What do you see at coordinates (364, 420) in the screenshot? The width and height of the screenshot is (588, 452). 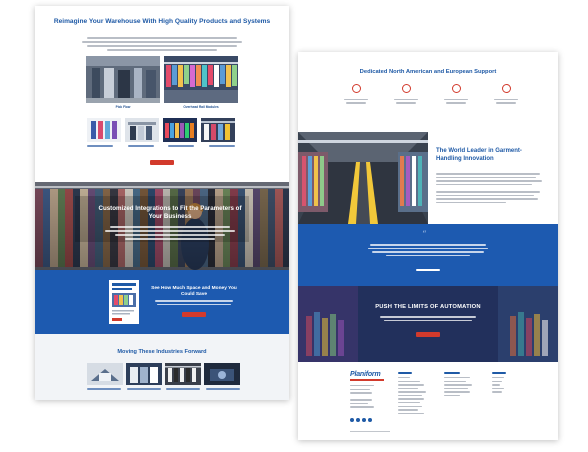 I see `linkedin-icon` at bounding box center [364, 420].